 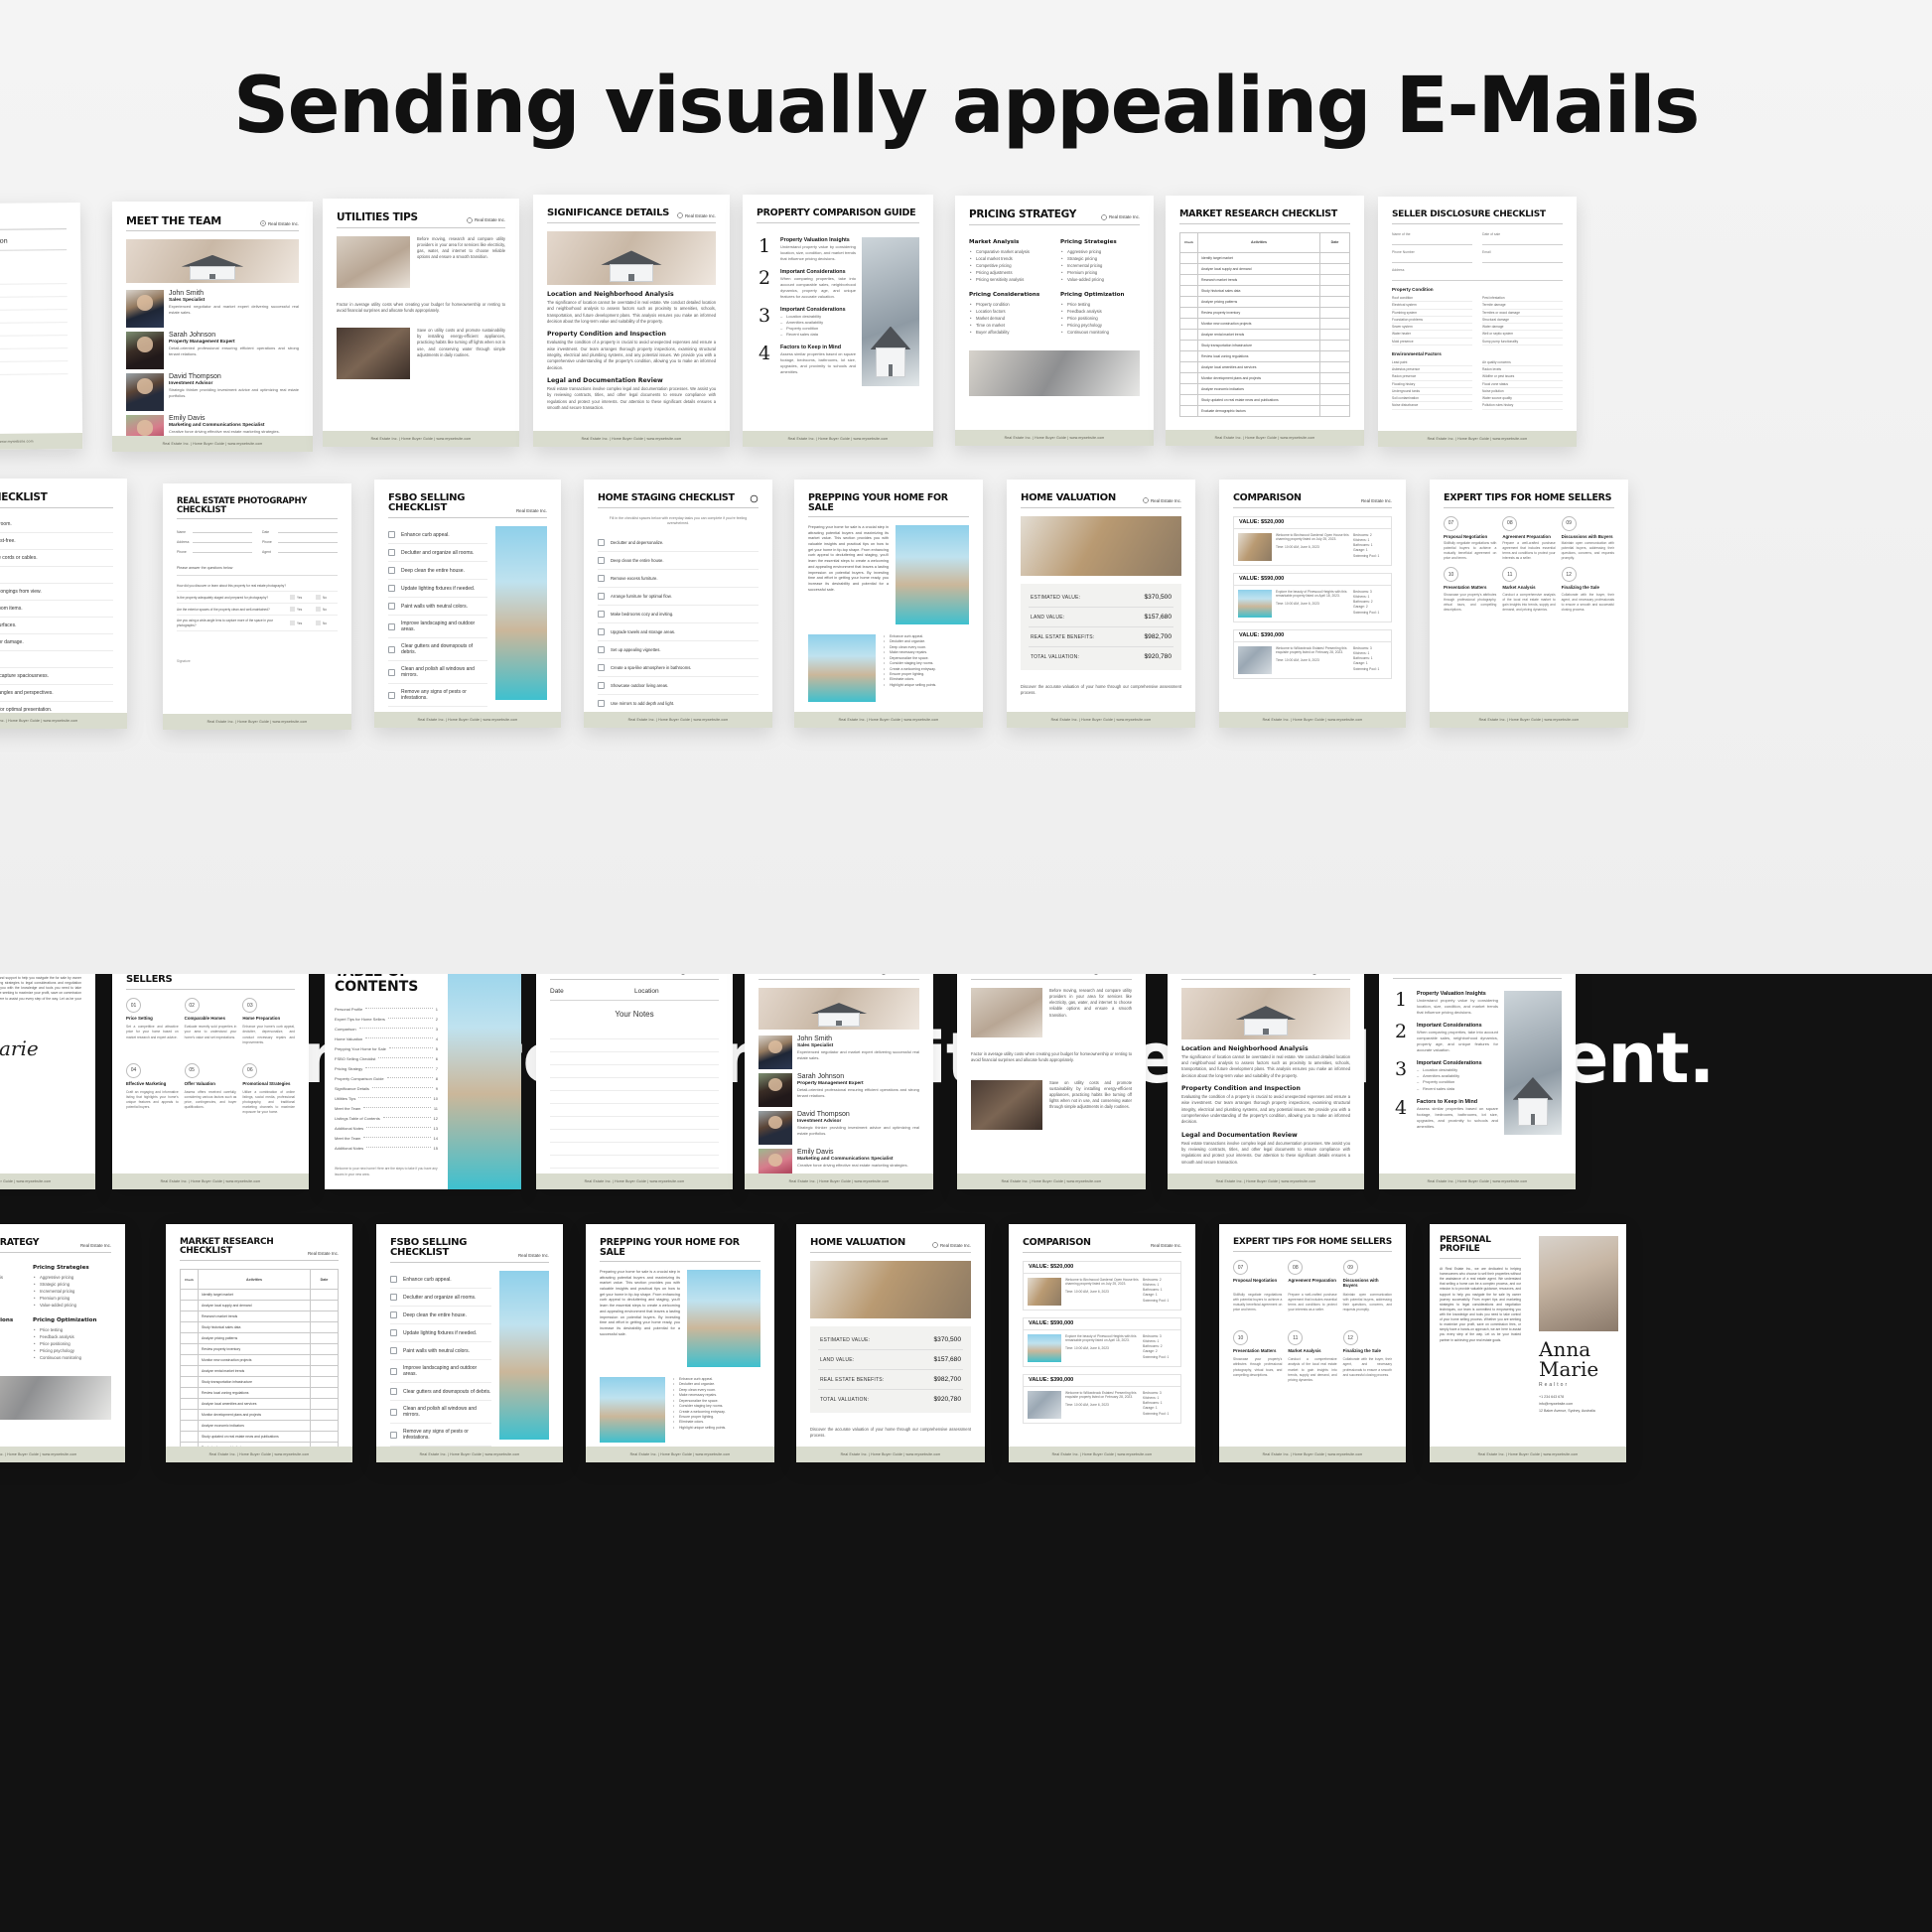 I want to click on disclosure-item: Plumbing system, so click(x=1432, y=314).